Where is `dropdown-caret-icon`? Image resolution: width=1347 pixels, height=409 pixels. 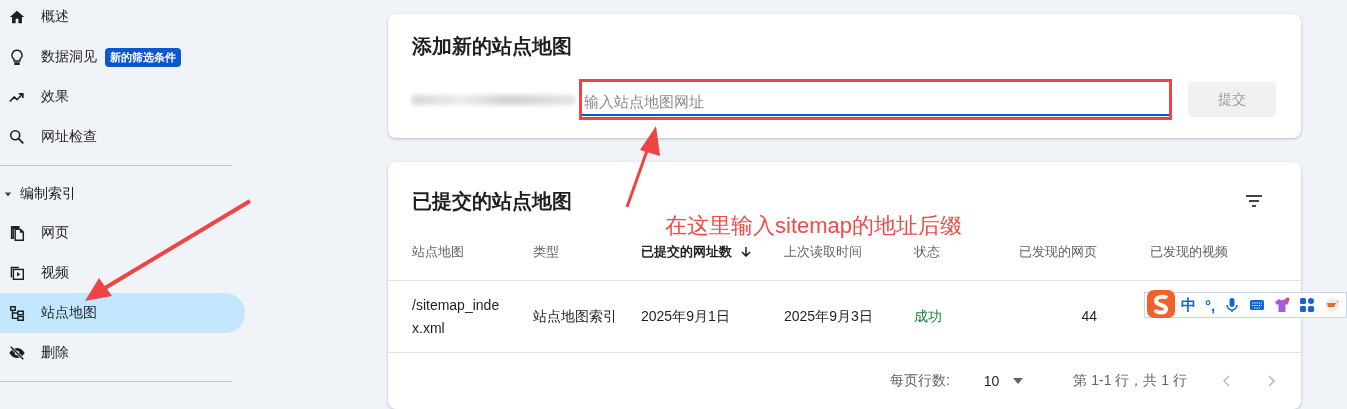
dropdown-caret-icon is located at coordinates (1018, 381).